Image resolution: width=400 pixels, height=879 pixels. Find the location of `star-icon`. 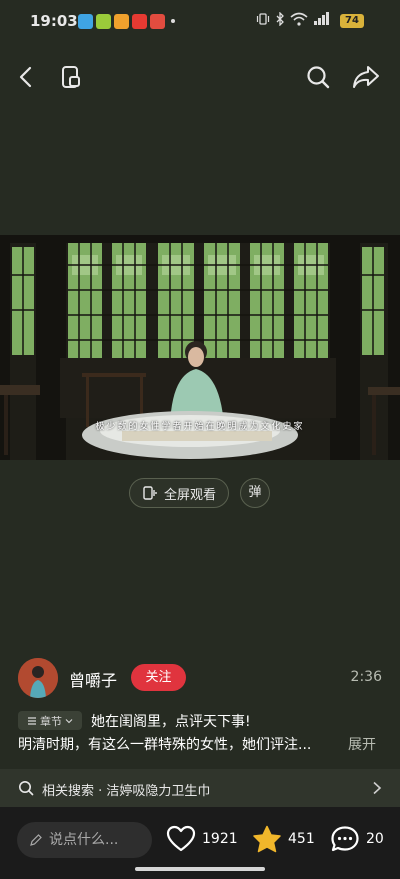

star-icon is located at coordinates (267, 839).